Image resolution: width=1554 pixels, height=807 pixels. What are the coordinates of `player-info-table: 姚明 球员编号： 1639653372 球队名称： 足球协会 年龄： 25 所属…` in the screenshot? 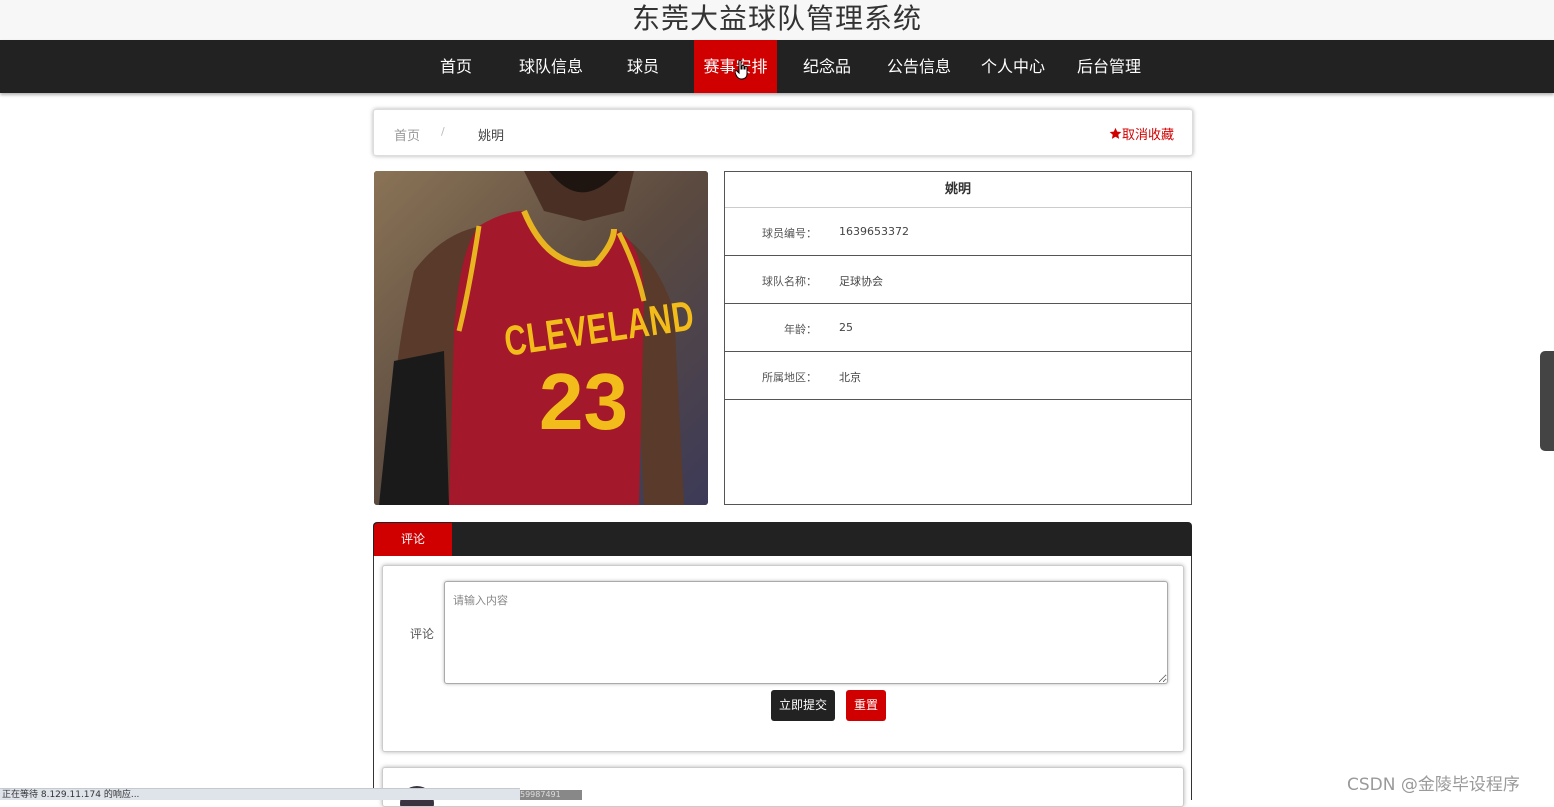 It's located at (958, 338).